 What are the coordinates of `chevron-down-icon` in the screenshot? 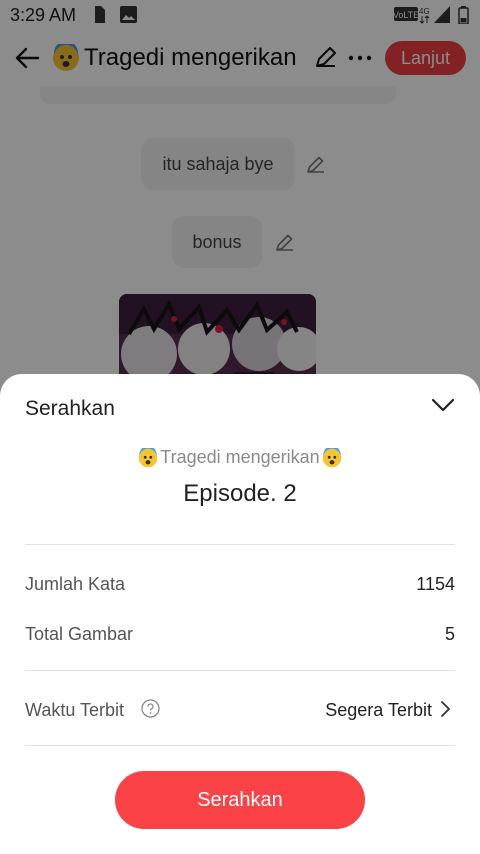 It's located at (443, 405).